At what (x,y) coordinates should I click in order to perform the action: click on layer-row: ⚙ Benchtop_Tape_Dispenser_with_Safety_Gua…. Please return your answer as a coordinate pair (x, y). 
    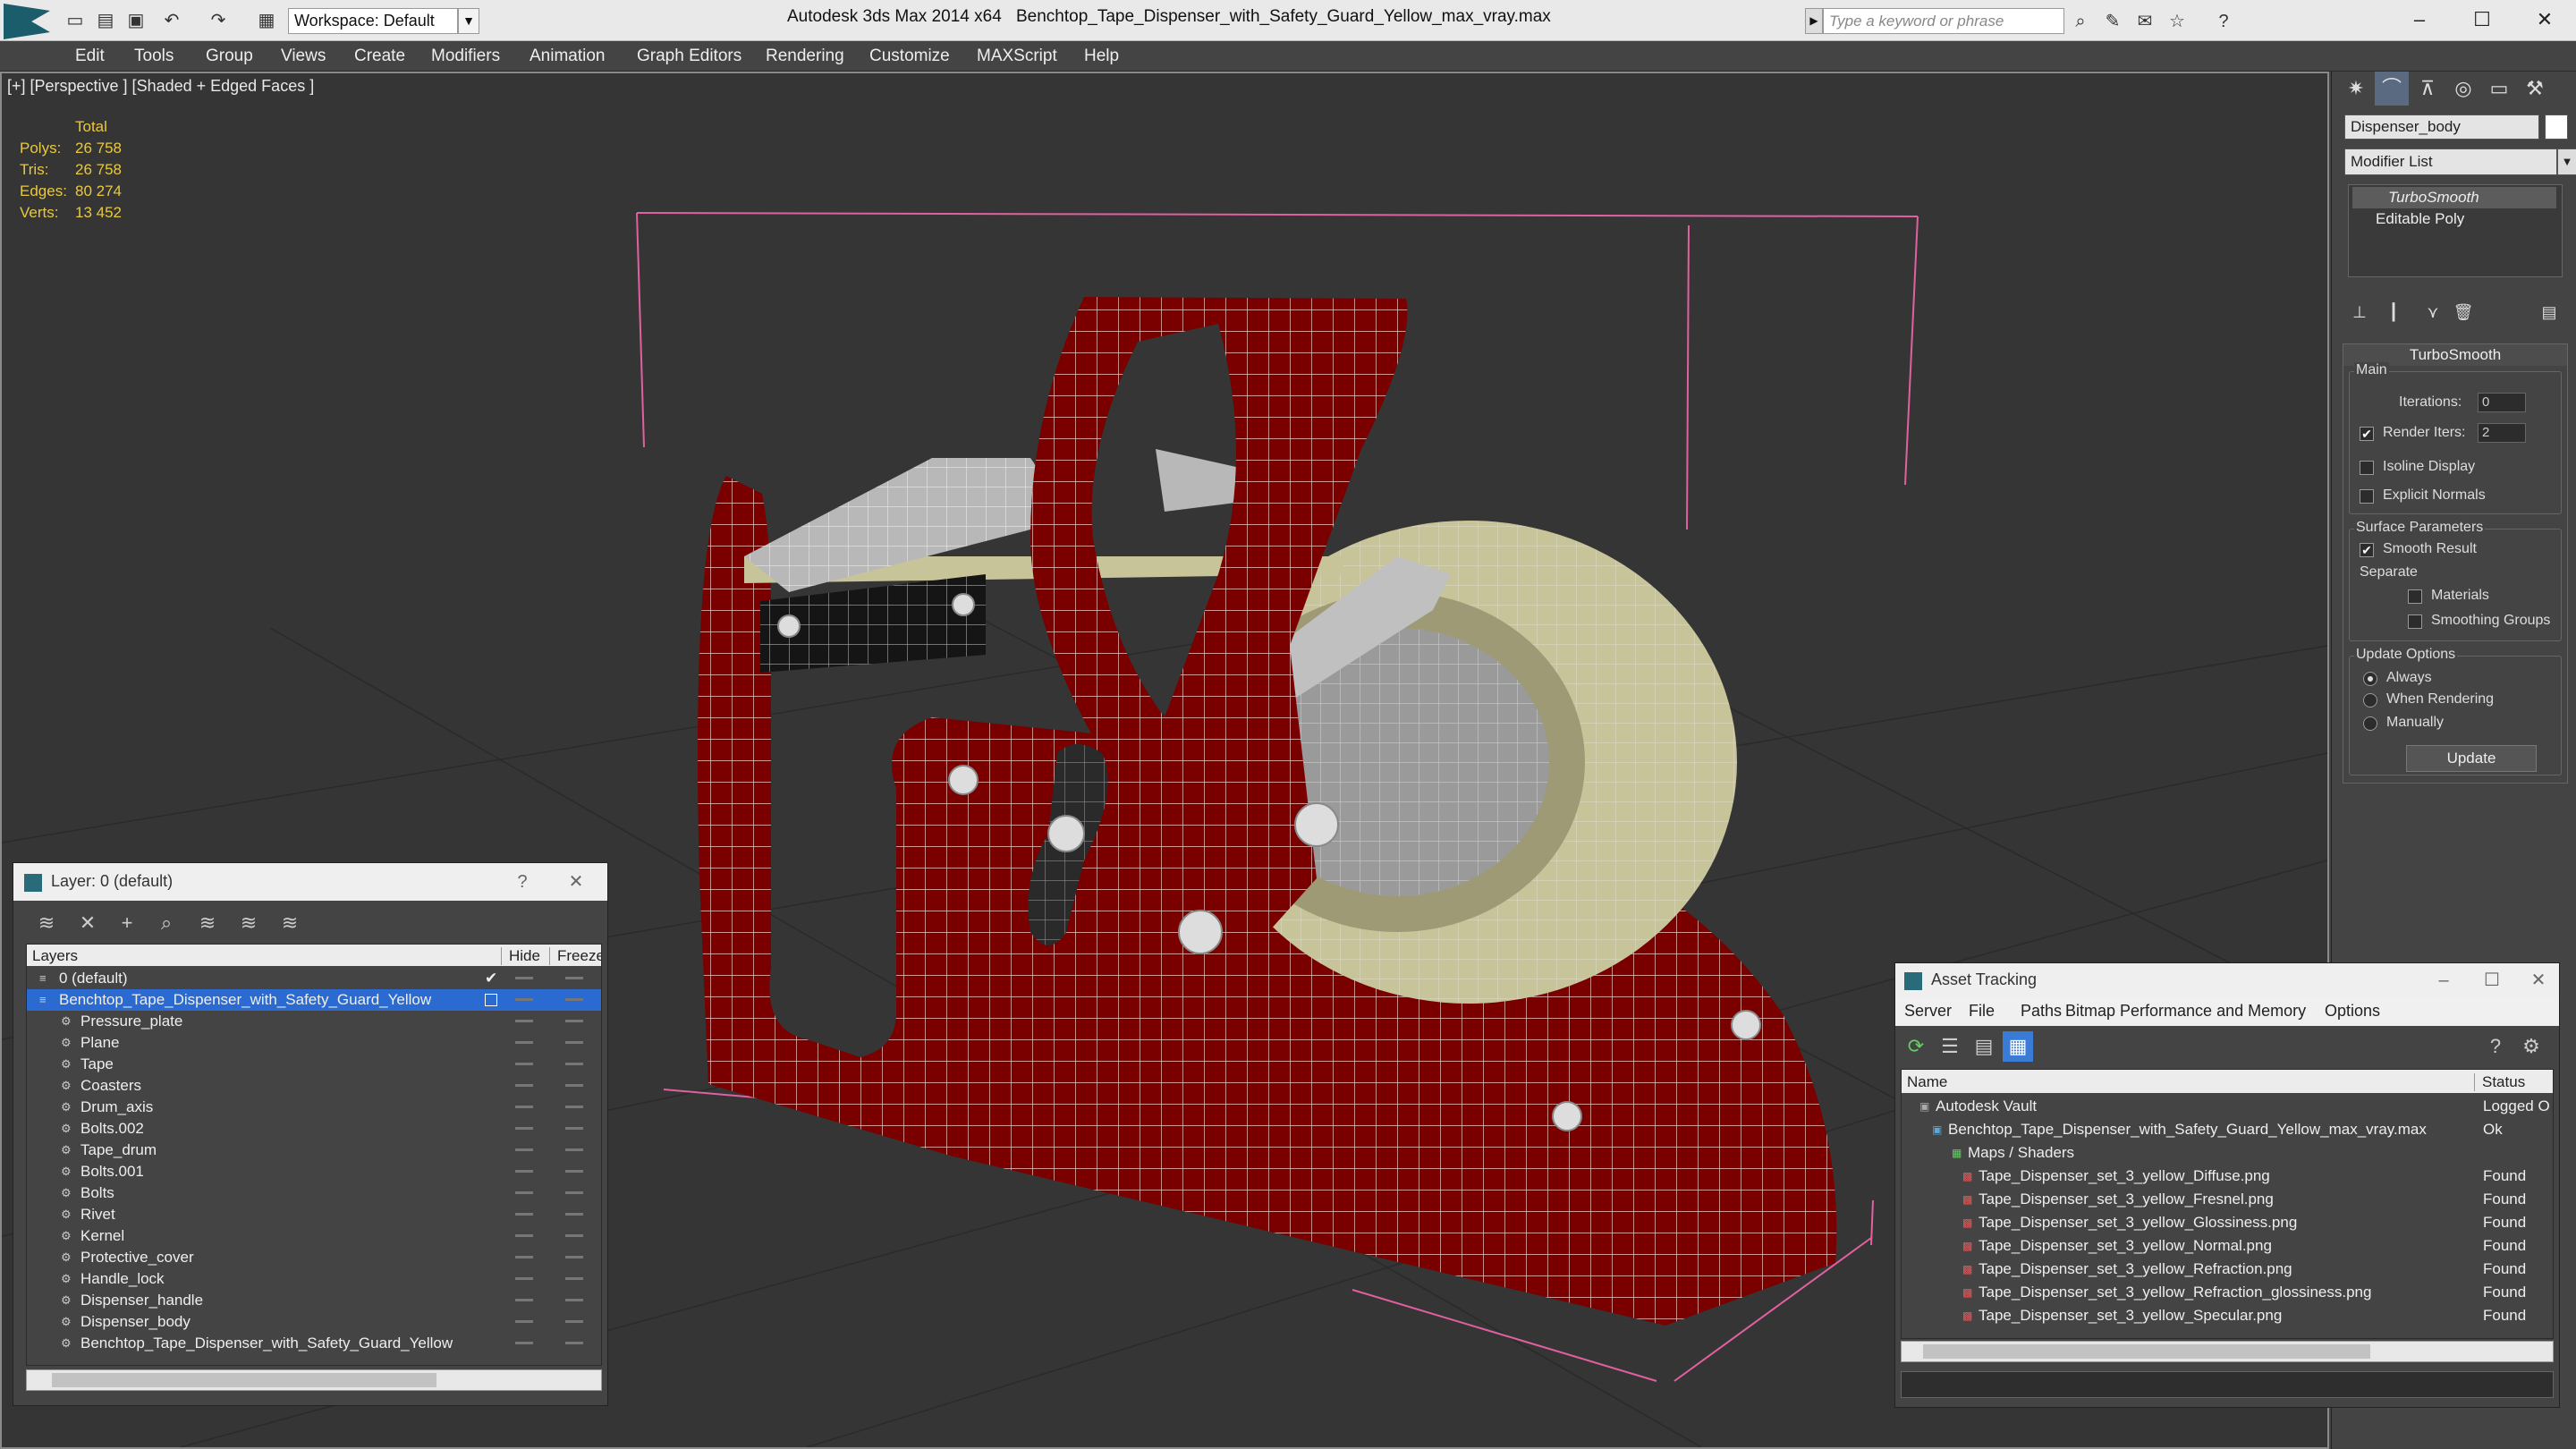
    Looking at the image, I should click on (314, 1343).